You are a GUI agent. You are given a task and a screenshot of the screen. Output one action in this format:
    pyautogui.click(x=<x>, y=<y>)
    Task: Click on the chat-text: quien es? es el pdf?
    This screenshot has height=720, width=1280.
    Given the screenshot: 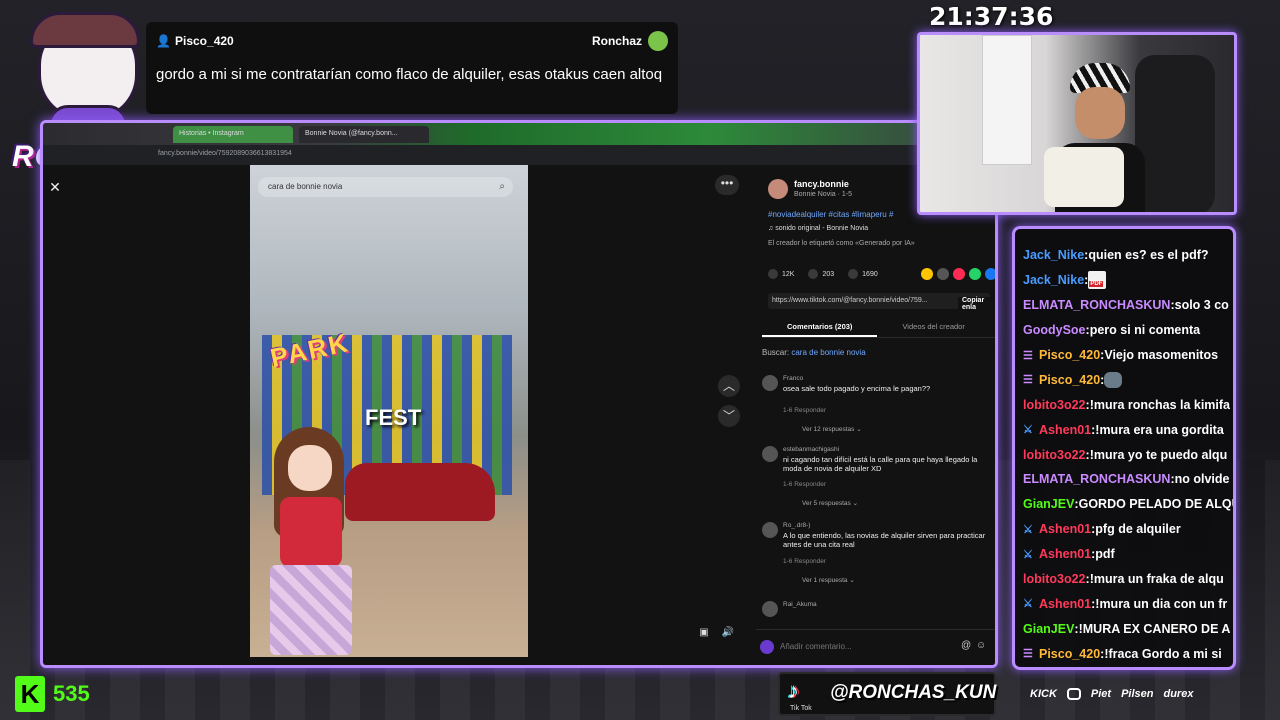 What is the action you would take?
    pyautogui.click(x=1148, y=255)
    